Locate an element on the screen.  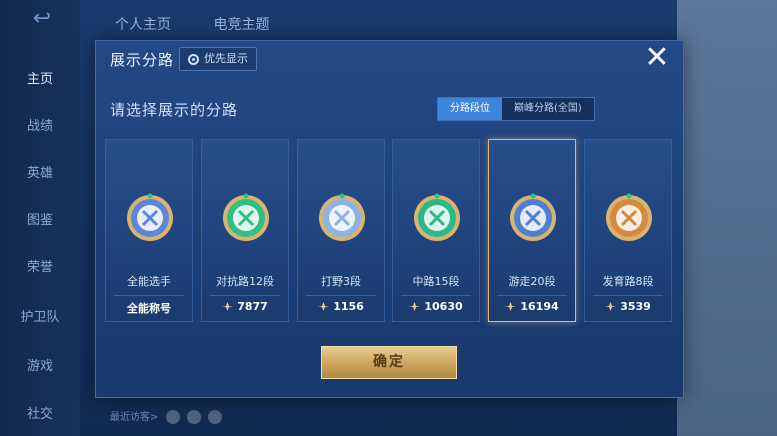
lane-card: 对抗路12段 7877 is located at coordinates (245, 230).